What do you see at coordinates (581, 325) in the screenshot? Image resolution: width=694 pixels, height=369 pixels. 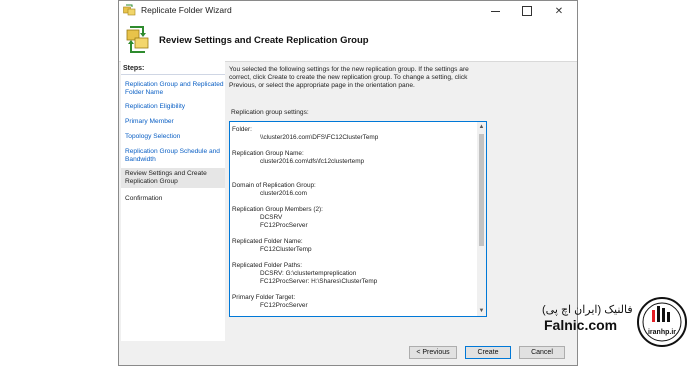 I see `brand-name-en: Falnic.com` at bounding box center [581, 325].